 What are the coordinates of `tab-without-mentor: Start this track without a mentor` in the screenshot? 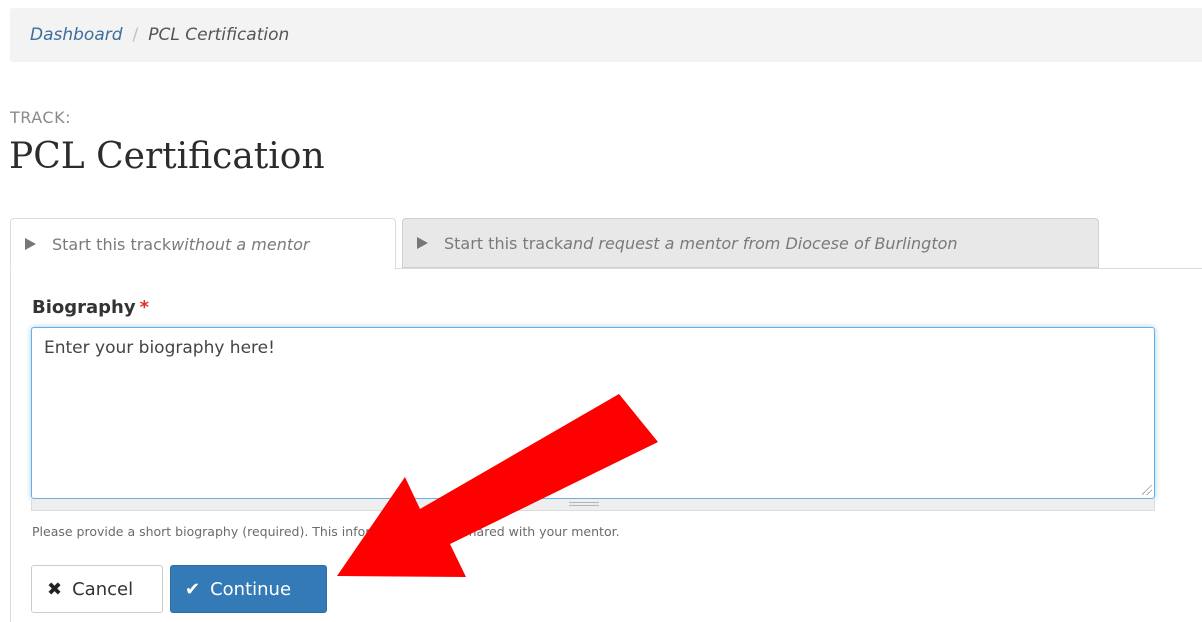 It's located at (203, 244).